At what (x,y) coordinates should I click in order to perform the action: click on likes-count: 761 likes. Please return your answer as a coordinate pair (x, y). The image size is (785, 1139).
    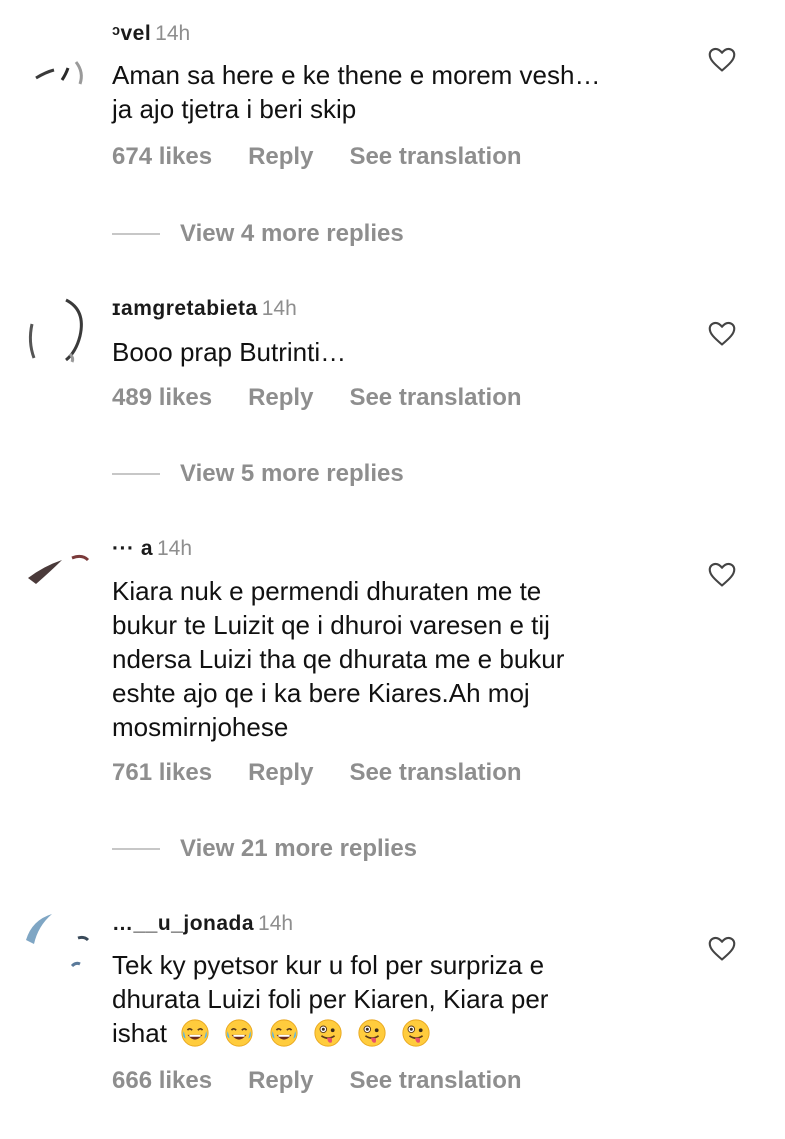
    Looking at the image, I should click on (162, 773).